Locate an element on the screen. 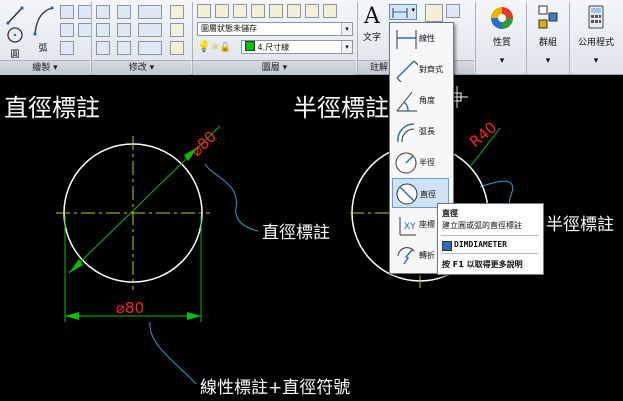 Image resolution: width=623 pixels, height=401 pixels. command-tooltip: 直徑 建立圓或弧的直徑標註 DIMDIAMETER 按 F1 以取得更多說明 is located at coordinates (490, 239).